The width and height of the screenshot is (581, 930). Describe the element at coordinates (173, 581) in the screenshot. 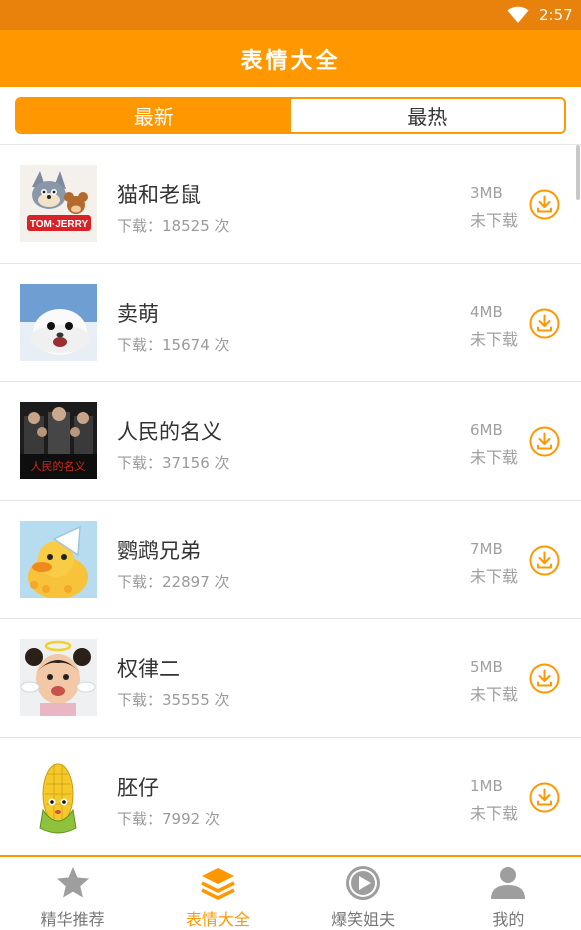

I see `download-count: 下载：22897 次` at that location.